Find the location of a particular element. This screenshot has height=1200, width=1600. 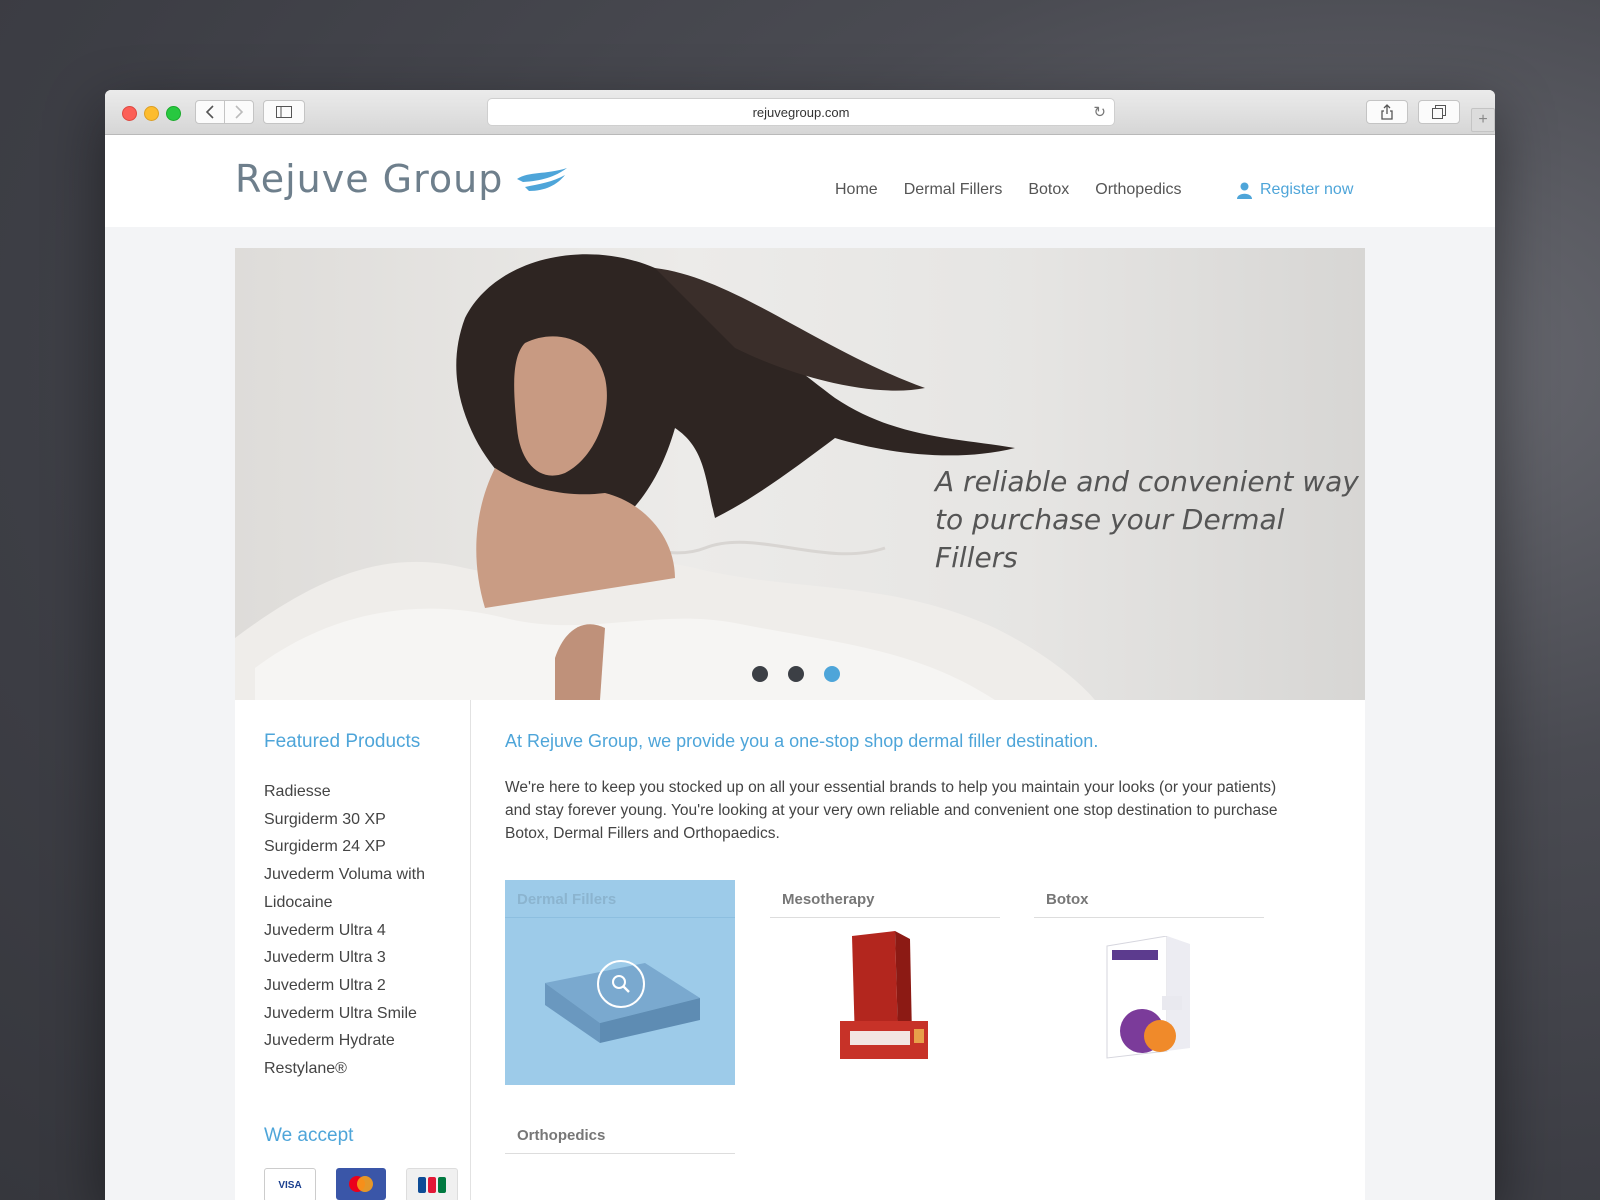

plus-icon: + is located at coordinates (1483, 119).